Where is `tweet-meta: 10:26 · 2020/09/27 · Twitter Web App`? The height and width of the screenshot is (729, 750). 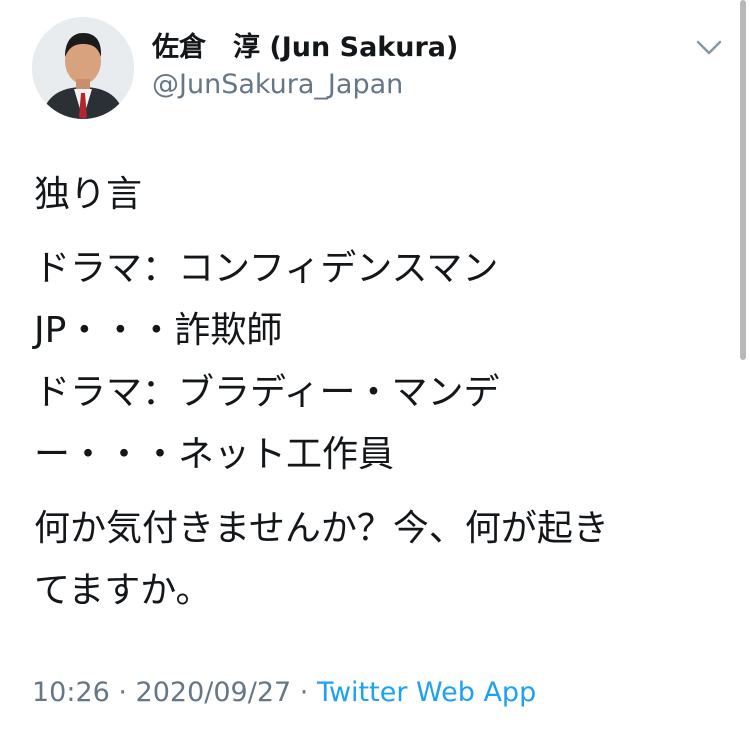
tweet-meta: 10:26 · 2020/09/27 · Twitter Web App is located at coordinates (284, 693).